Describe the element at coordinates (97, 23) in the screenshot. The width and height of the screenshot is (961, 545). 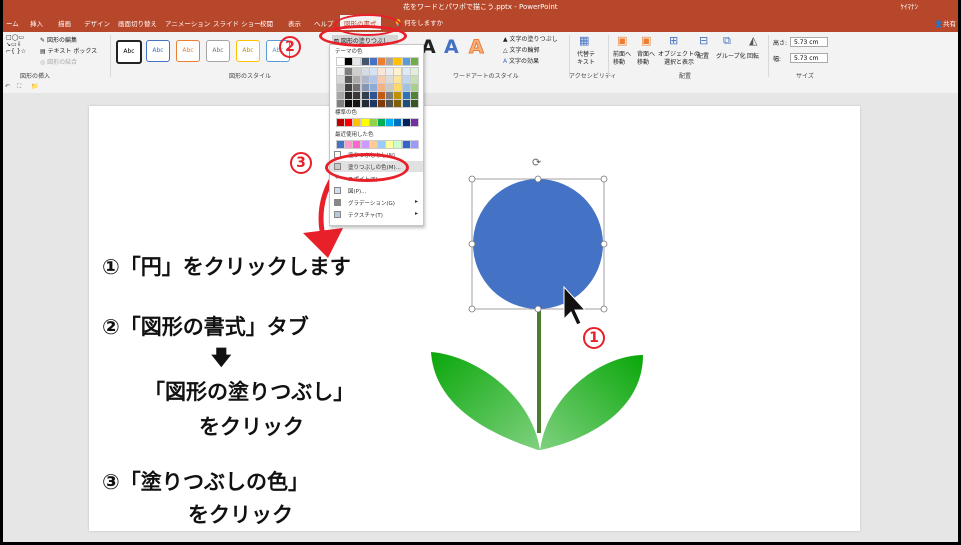
I see `tab-design: デザイン` at that location.